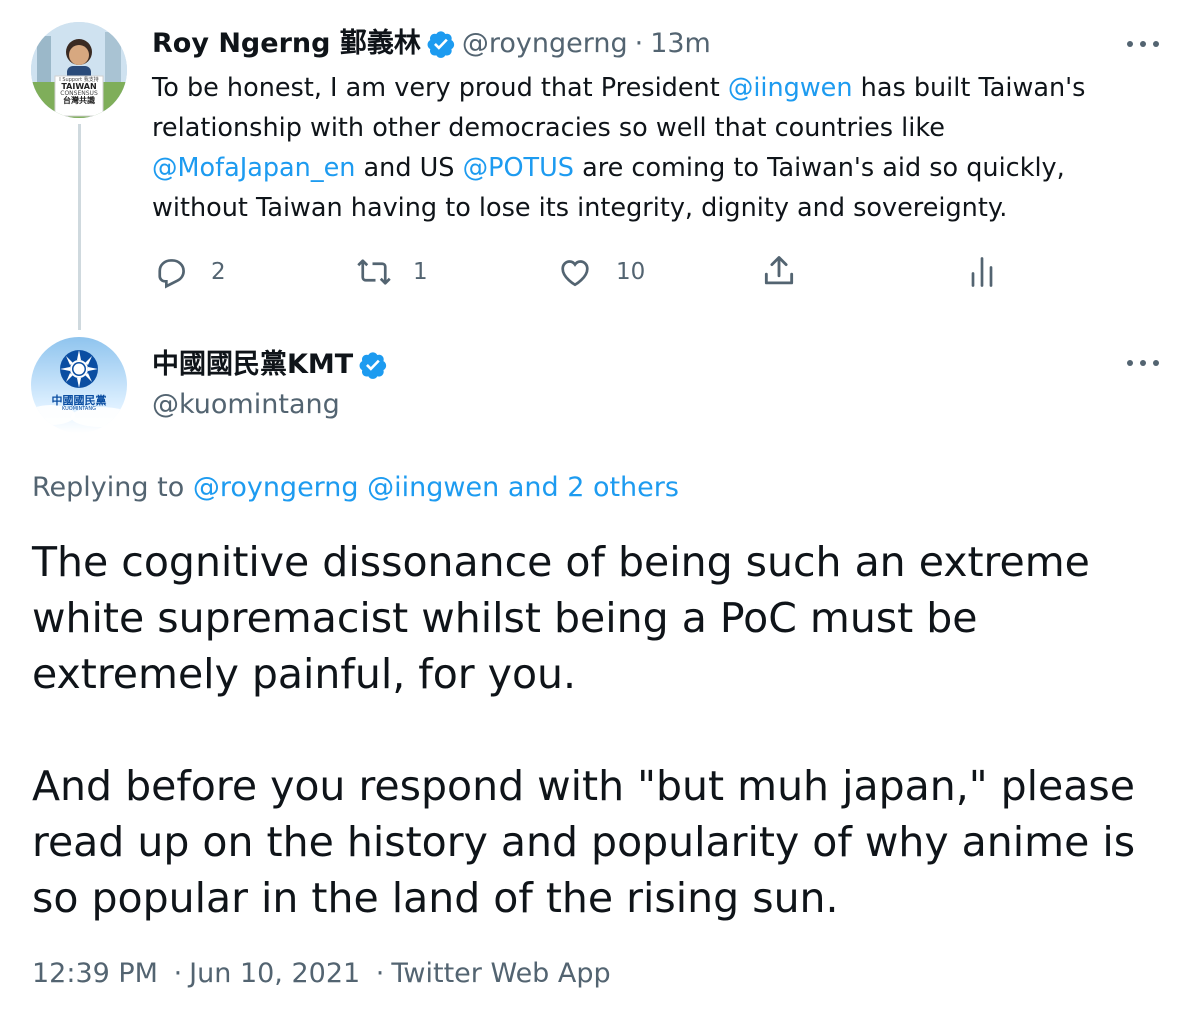 This screenshot has width=1196, height=1014. Describe the element at coordinates (79, 70) in the screenshot. I see `avatar-royngerng: I Support 我支持 TAIWAN CONSENSUS 台灣共識` at that location.